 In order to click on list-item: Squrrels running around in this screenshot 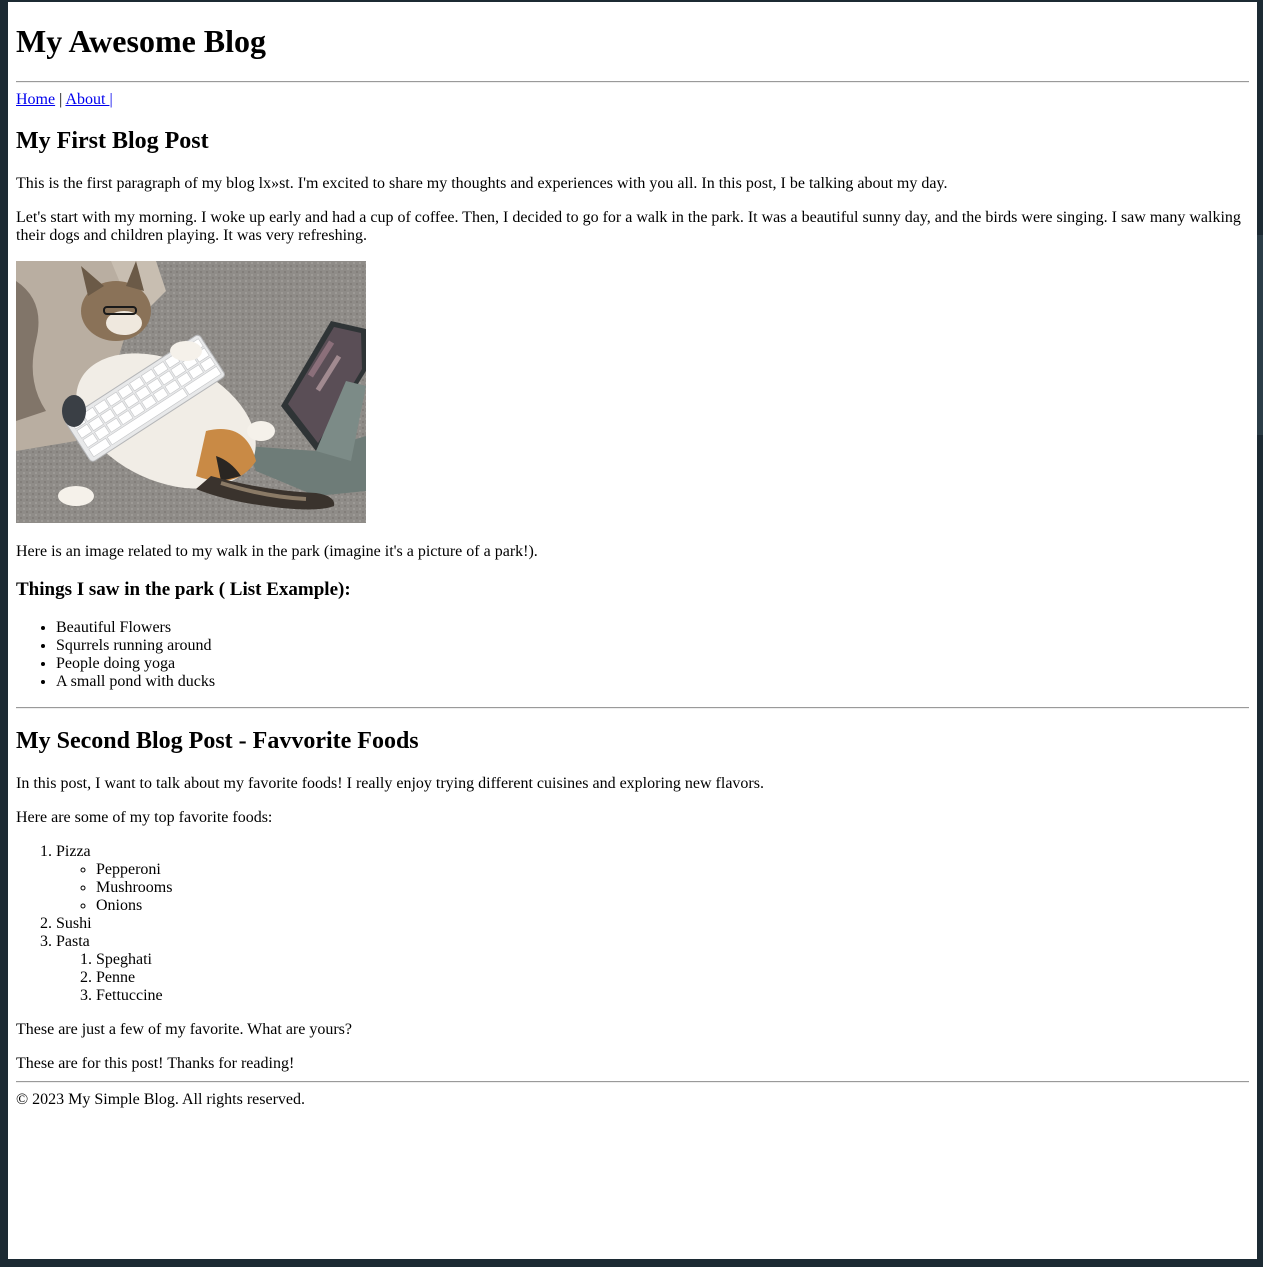, I will do `click(652, 646)`.